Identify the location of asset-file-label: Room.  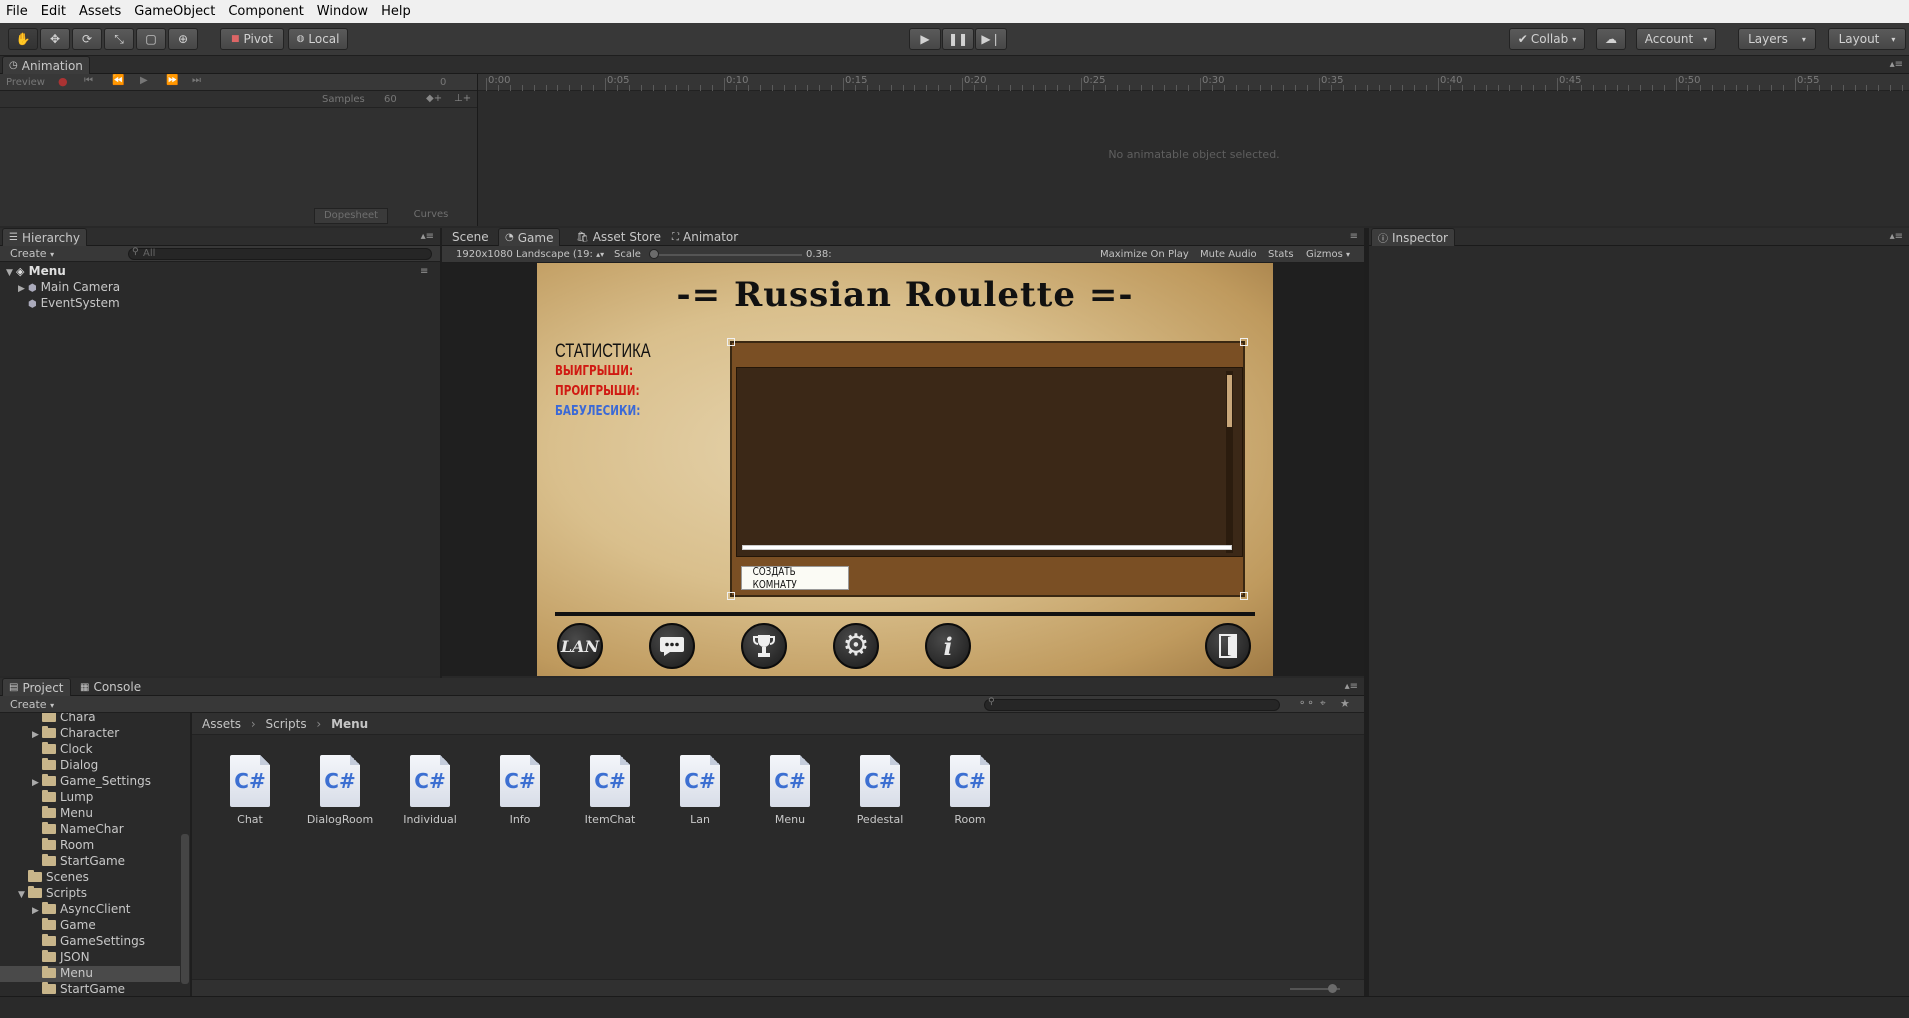
(970, 819).